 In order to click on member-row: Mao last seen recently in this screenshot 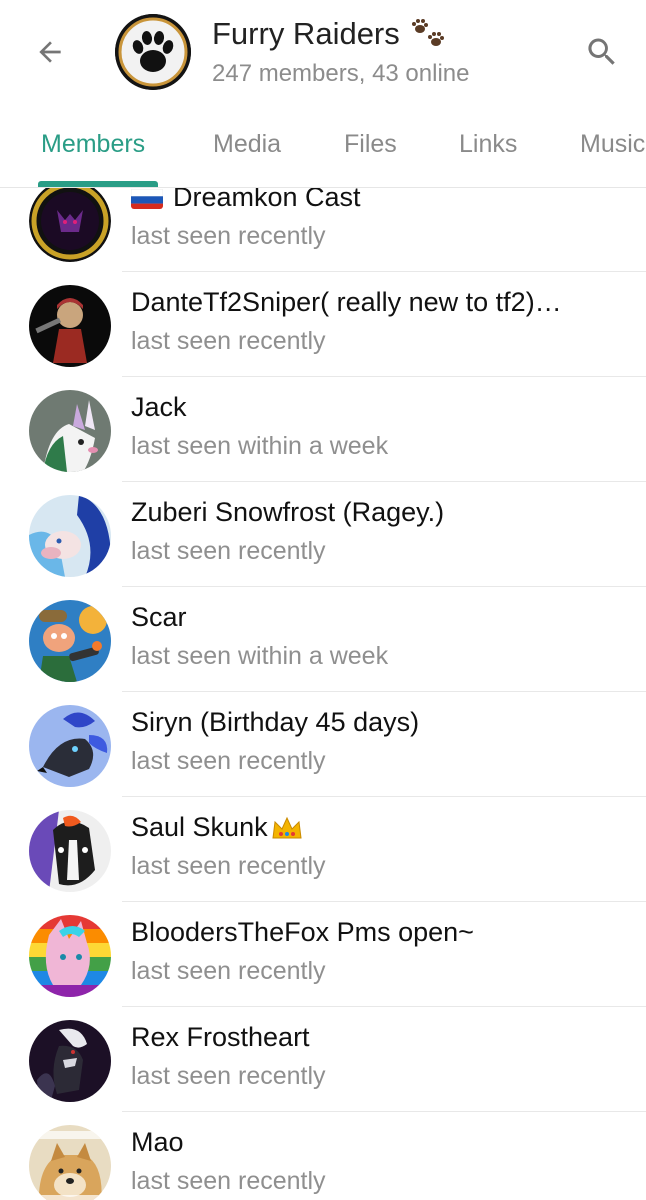, I will do `click(323, 1156)`.